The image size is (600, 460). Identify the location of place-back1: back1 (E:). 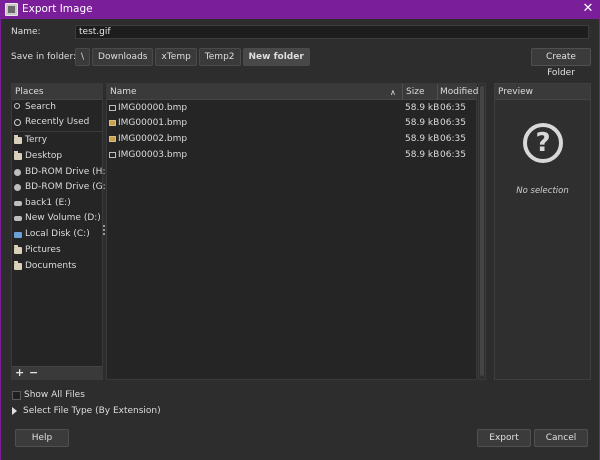
(57, 203).